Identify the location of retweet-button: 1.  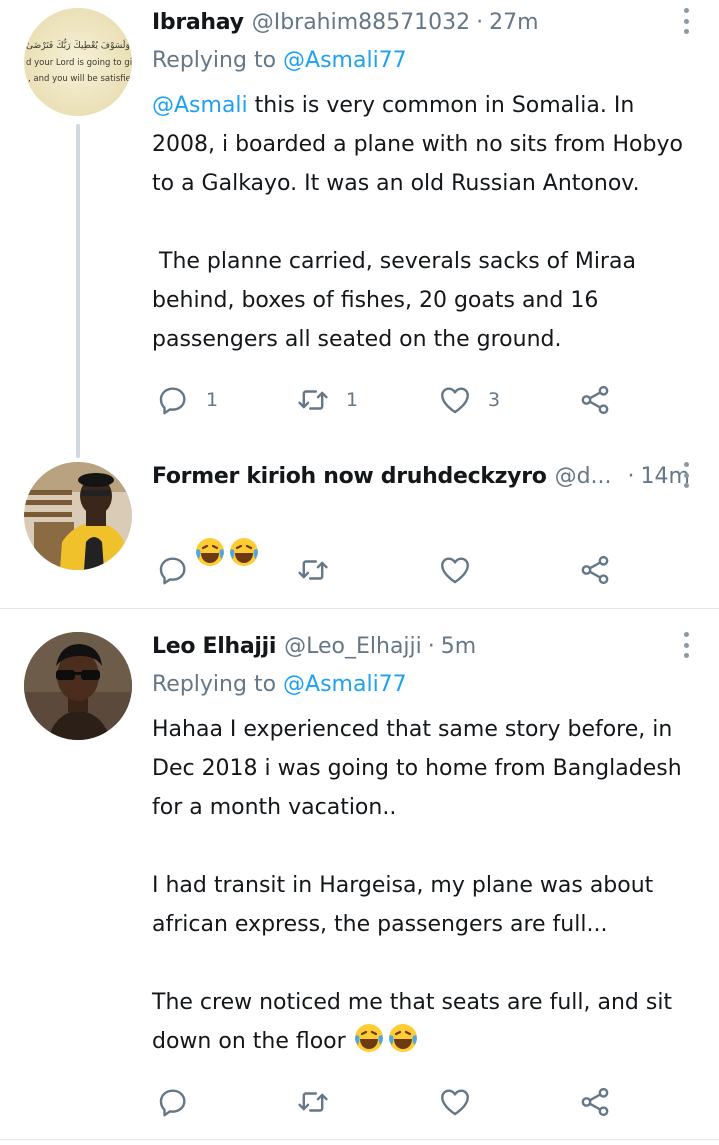
(327, 400).